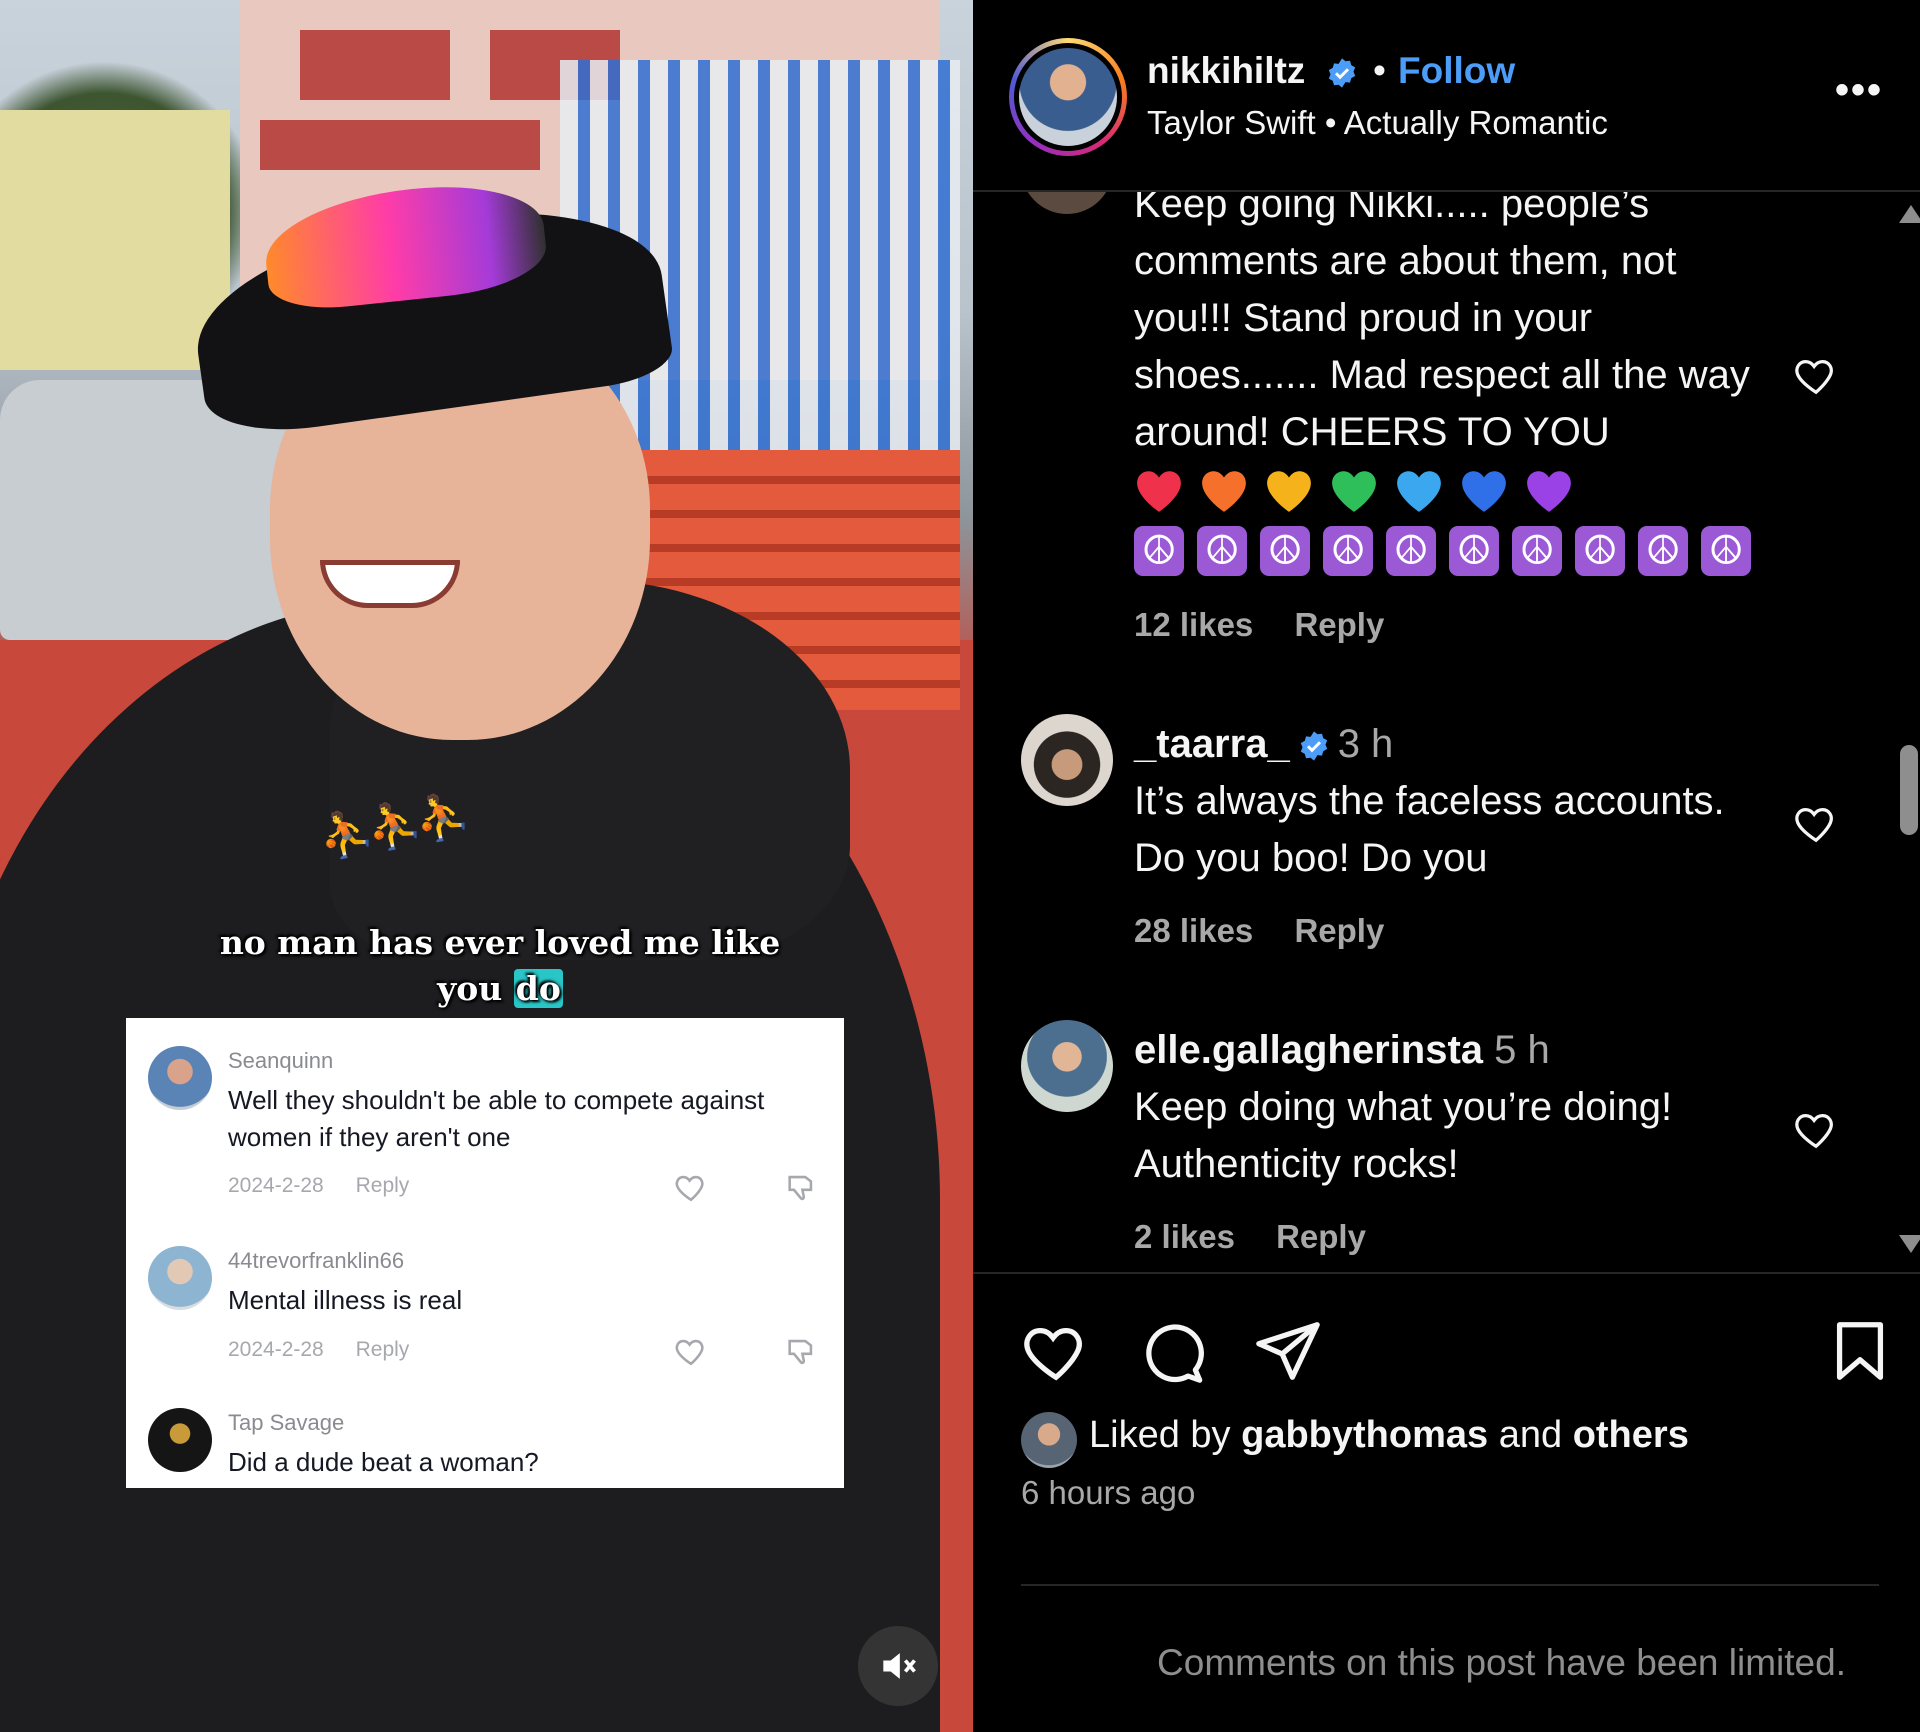  I want to click on comment-meta: 12 likes Reply, so click(1275, 625).